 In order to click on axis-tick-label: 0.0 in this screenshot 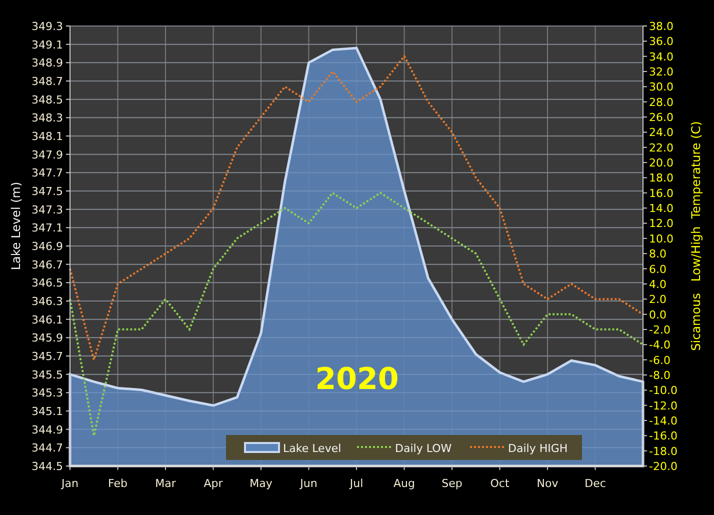, I will do `click(657, 315)`.